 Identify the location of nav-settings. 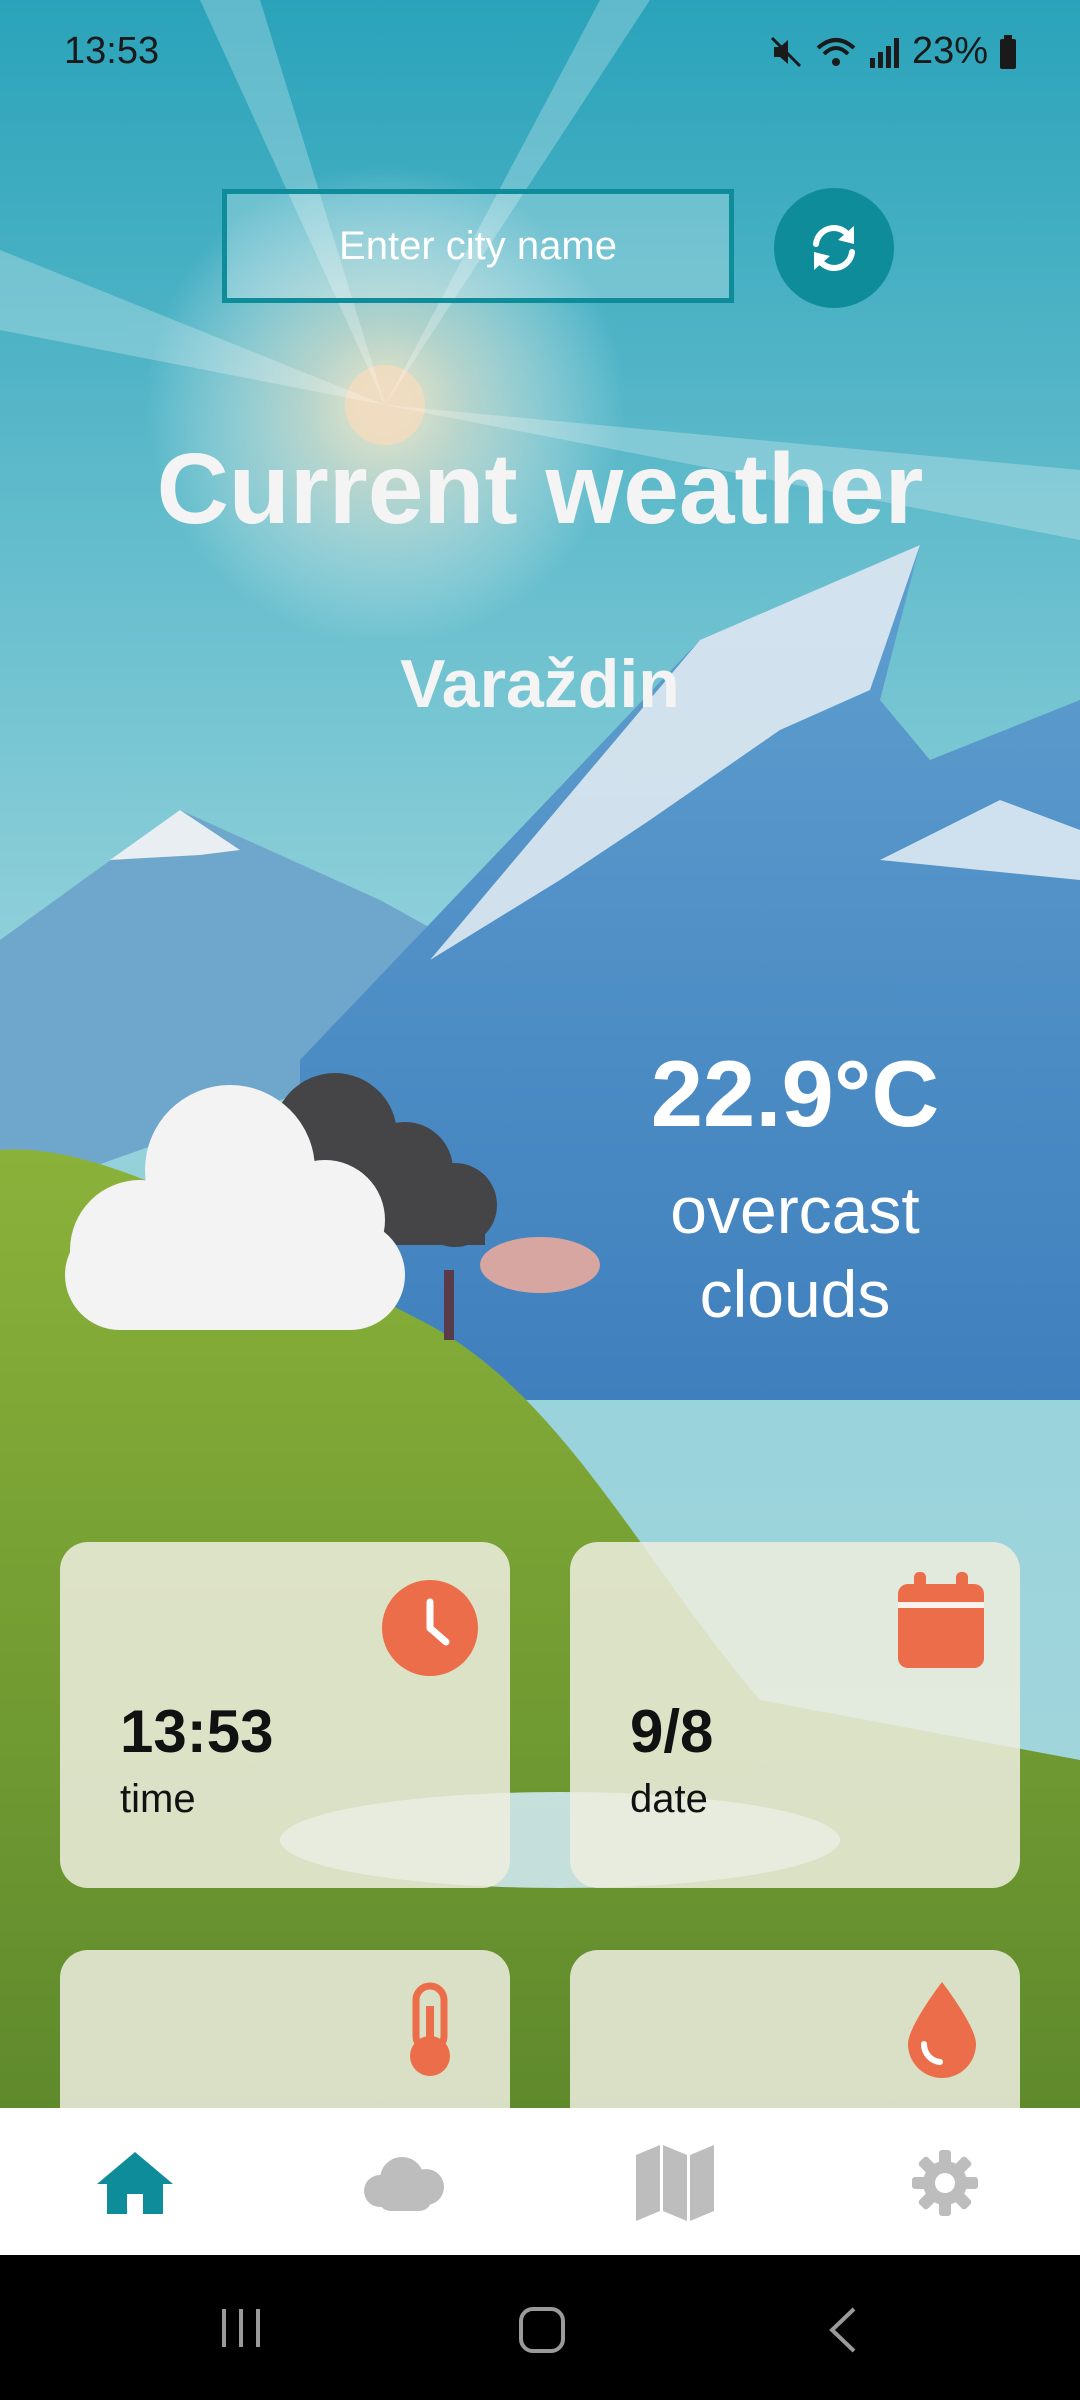
(945, 2183).